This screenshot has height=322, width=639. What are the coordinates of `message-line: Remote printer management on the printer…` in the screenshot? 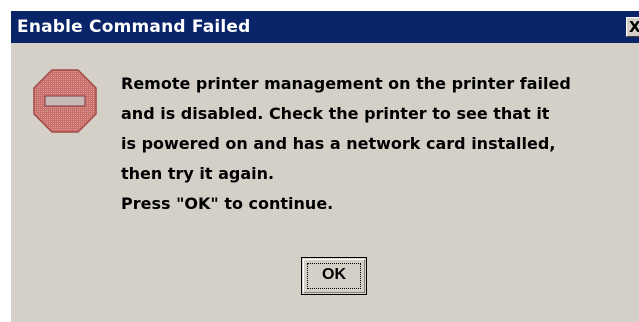 It's located at (346, 83).